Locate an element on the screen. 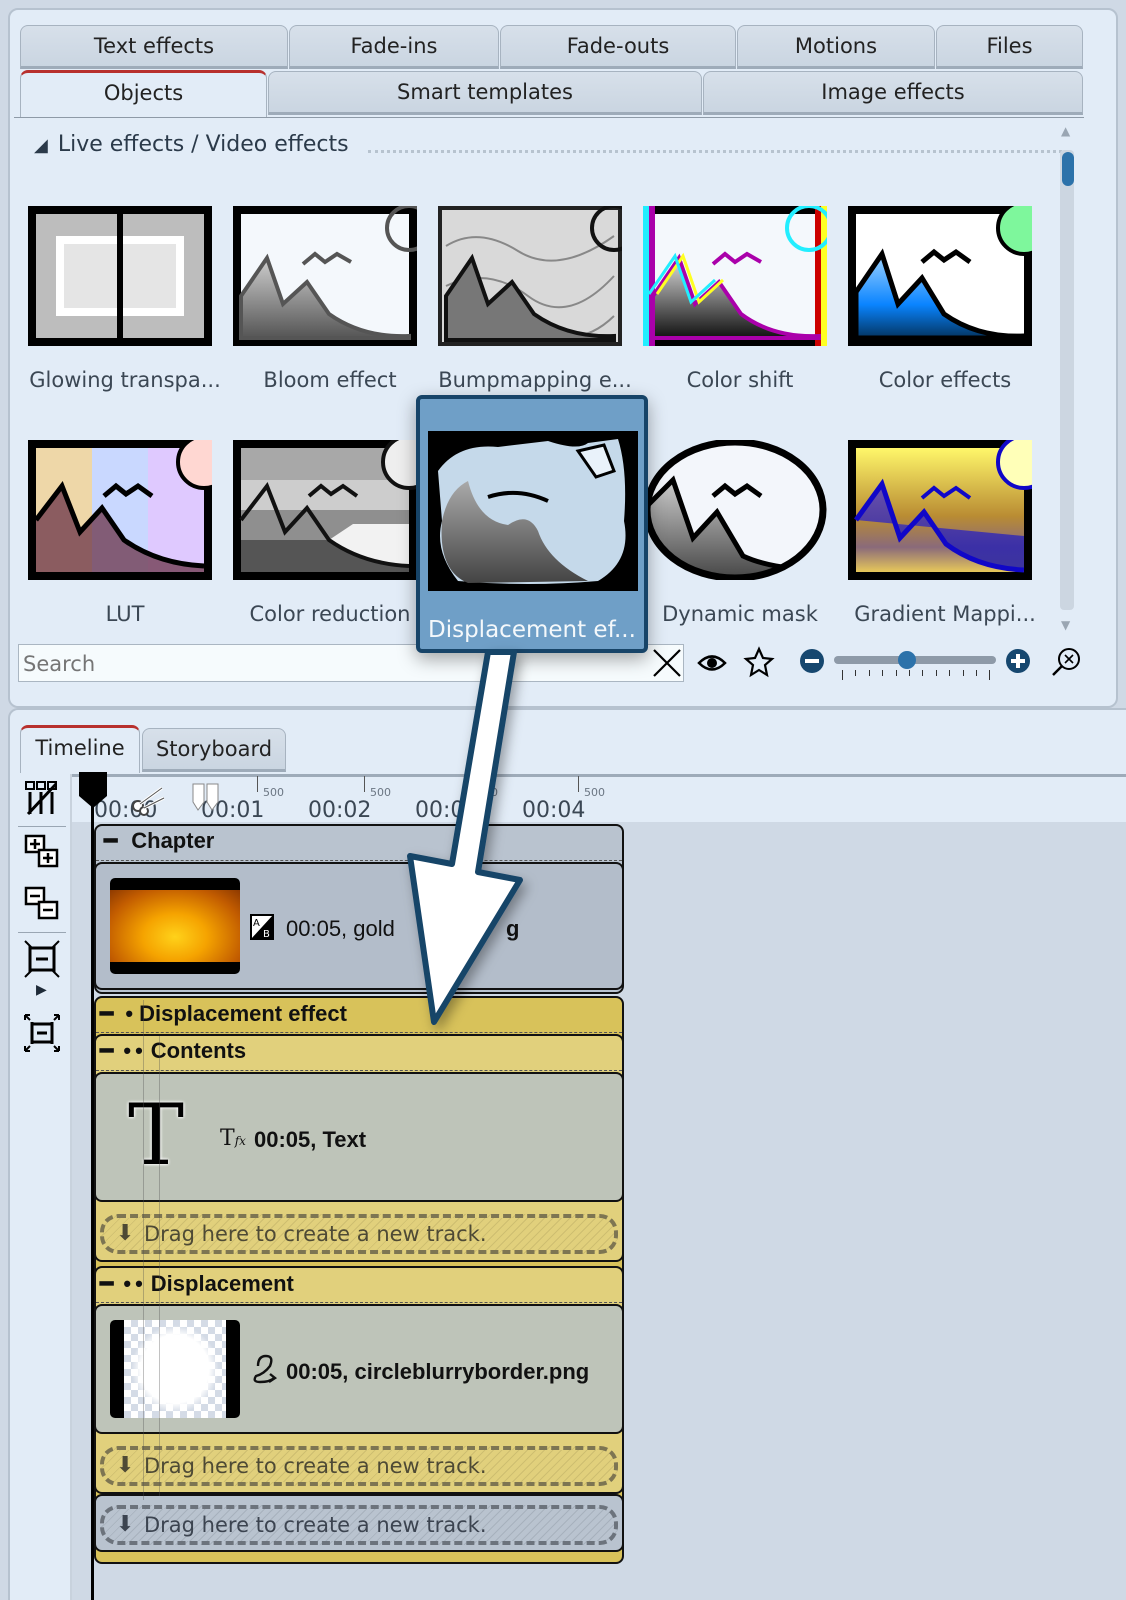 This screenshot has height=1600, width=1126. expand-arrow-icon: ▶ is located at coordinates (41, 990).